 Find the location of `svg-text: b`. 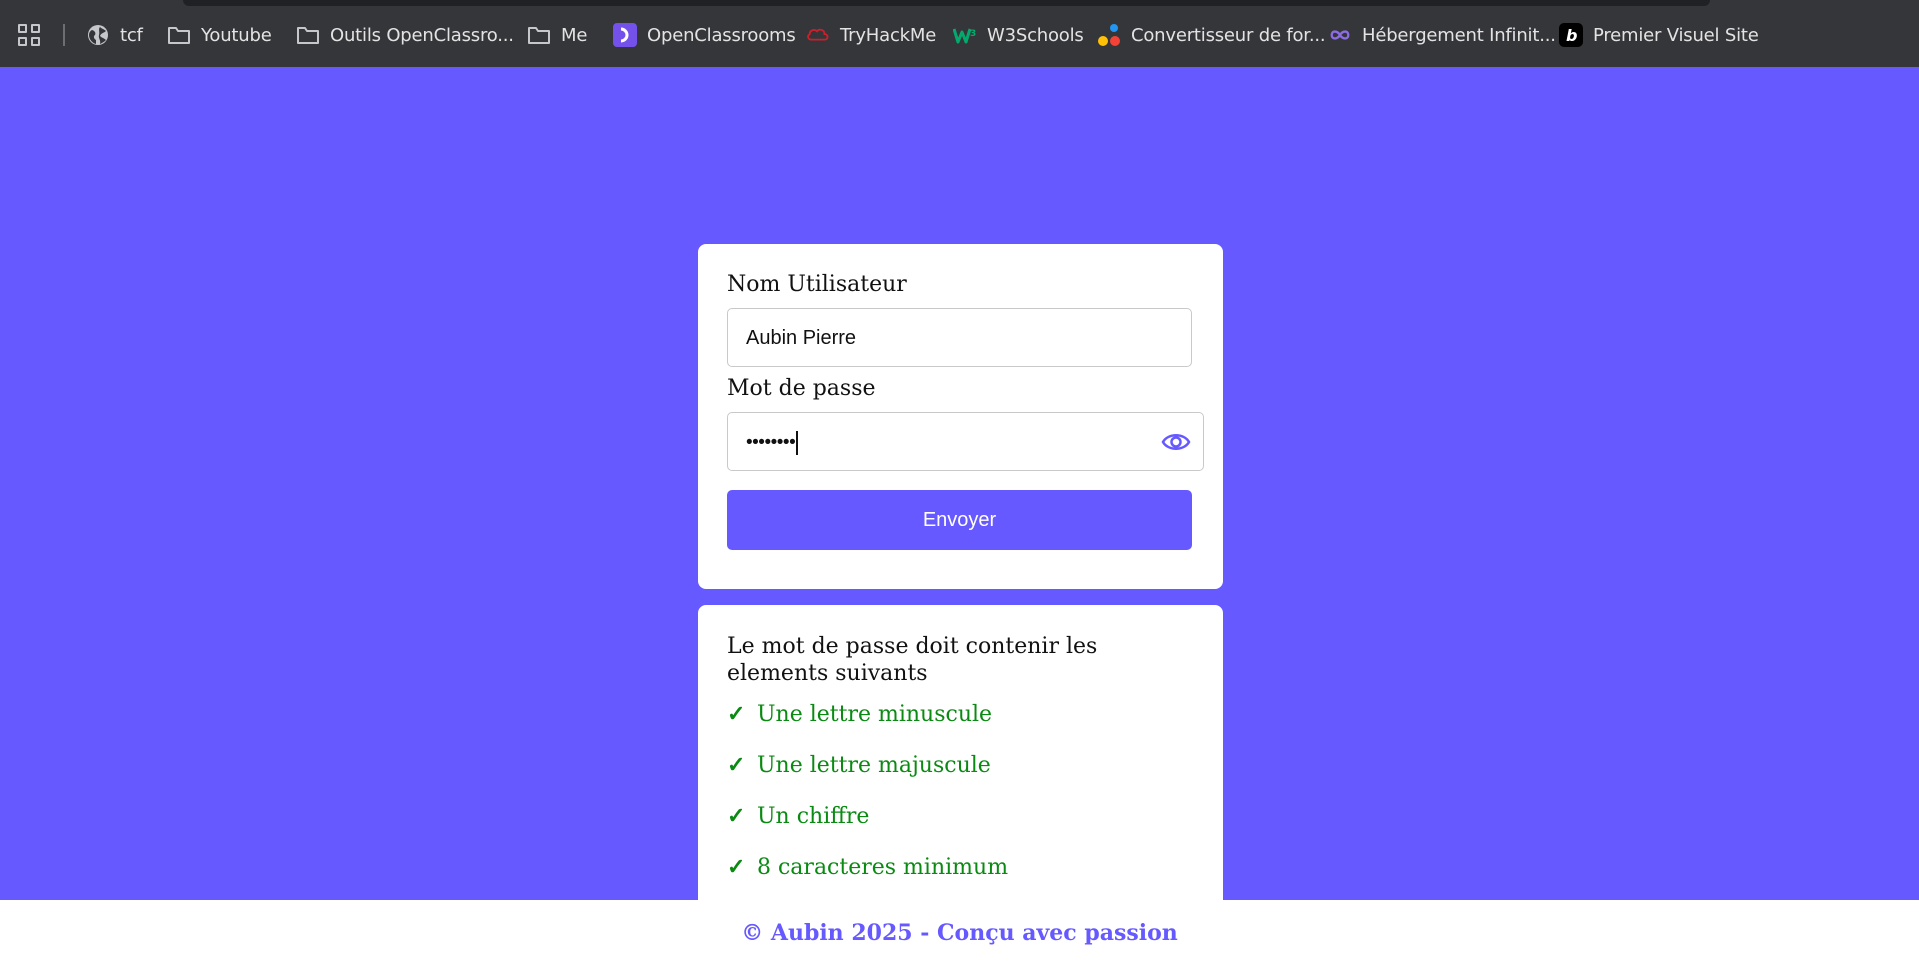

svg-text: b is located at coordinates (1571, 35).